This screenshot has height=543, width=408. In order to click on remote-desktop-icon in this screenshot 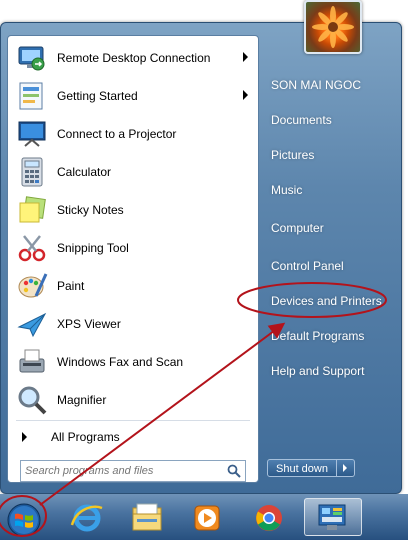, I will do `click(32, 58)`.